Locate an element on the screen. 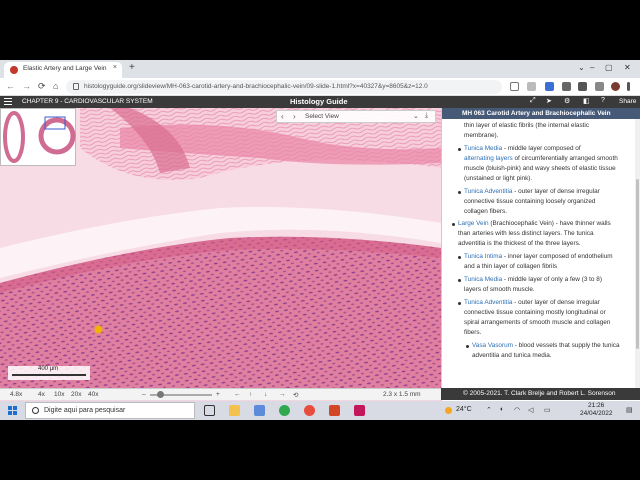 Image resolution: width=640 pixels, height=480 pixels. sidebar-scrollbar is located at coordinates (637, 254).